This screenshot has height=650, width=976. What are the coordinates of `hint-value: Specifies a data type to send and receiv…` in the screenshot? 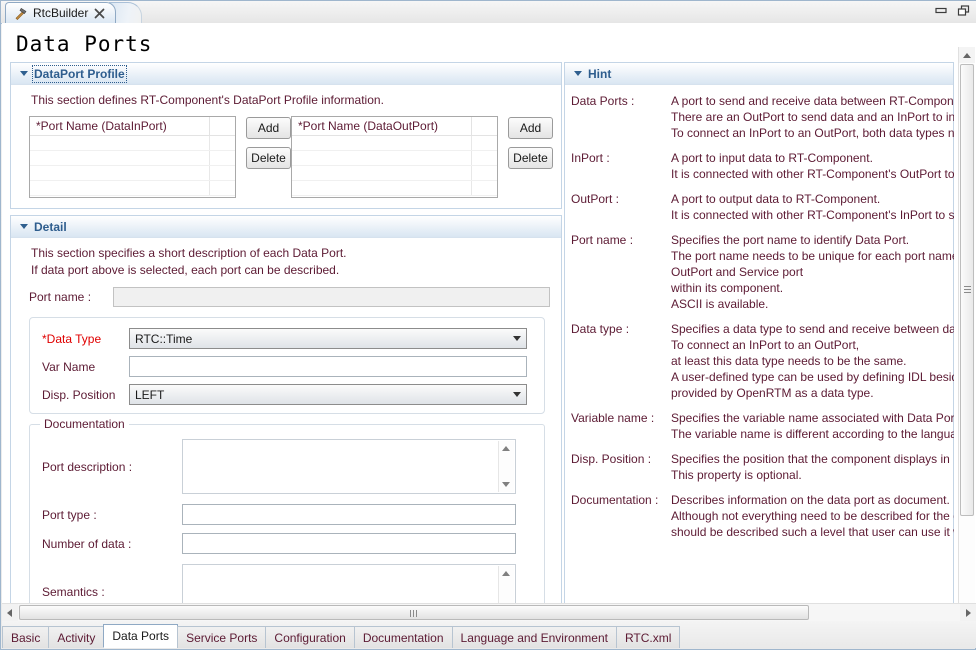 It's located at (812, 361).